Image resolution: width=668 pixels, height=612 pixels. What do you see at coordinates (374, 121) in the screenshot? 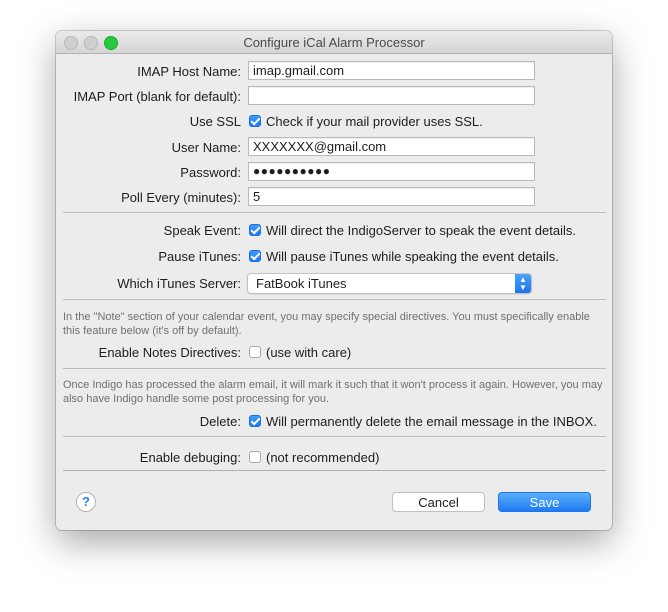
I see `use-ssl-text: Check if your mail provider uses SSL.` at bounding box center [374, 121].